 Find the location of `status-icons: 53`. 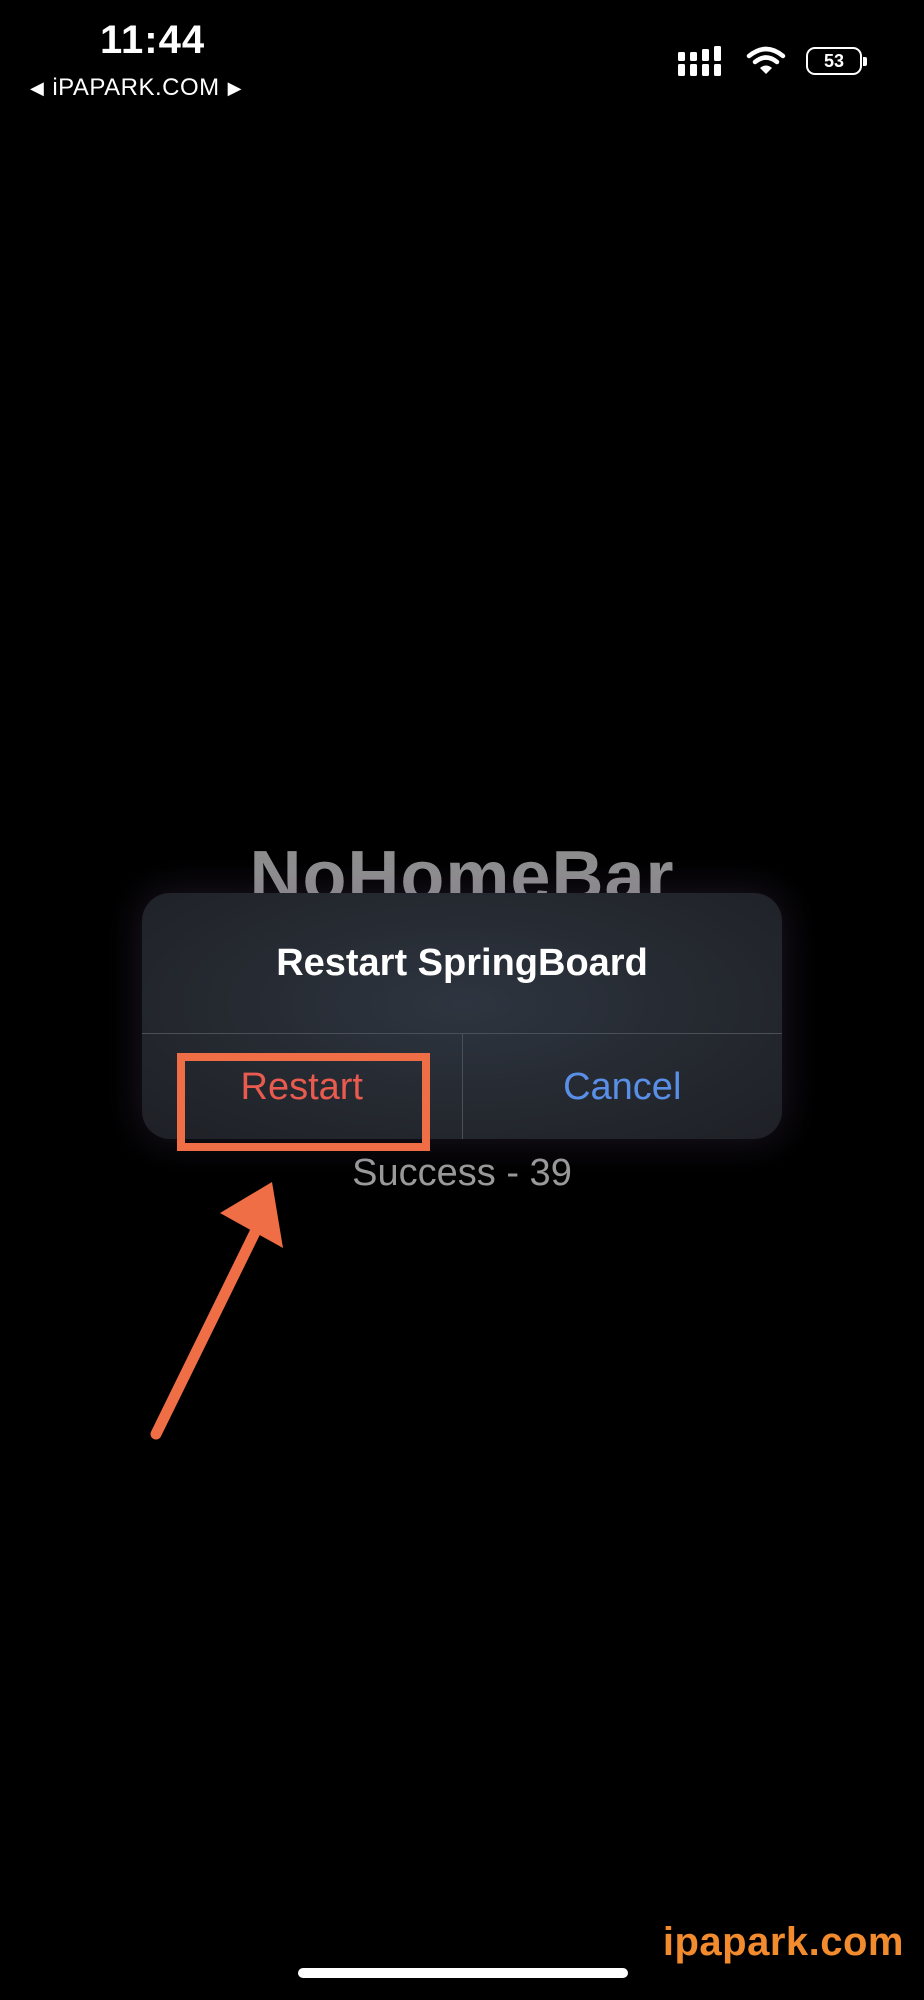

status-icons: 53 is located at coordinates (772, 61).